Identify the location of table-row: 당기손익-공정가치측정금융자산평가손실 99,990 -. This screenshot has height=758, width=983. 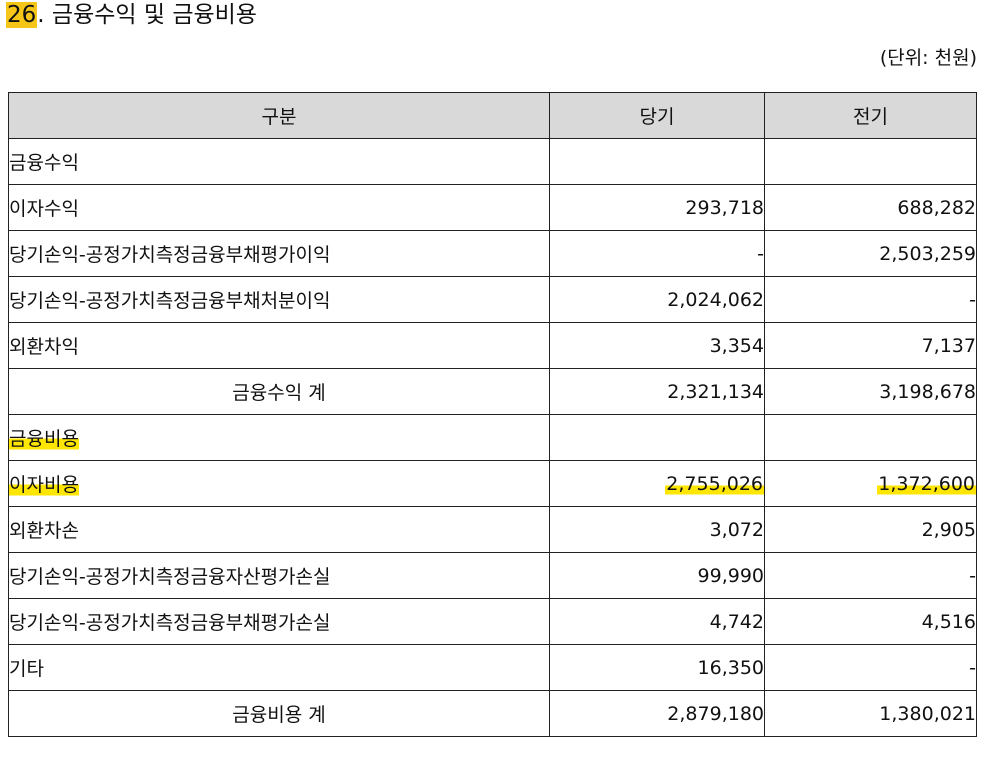
(492, 575).